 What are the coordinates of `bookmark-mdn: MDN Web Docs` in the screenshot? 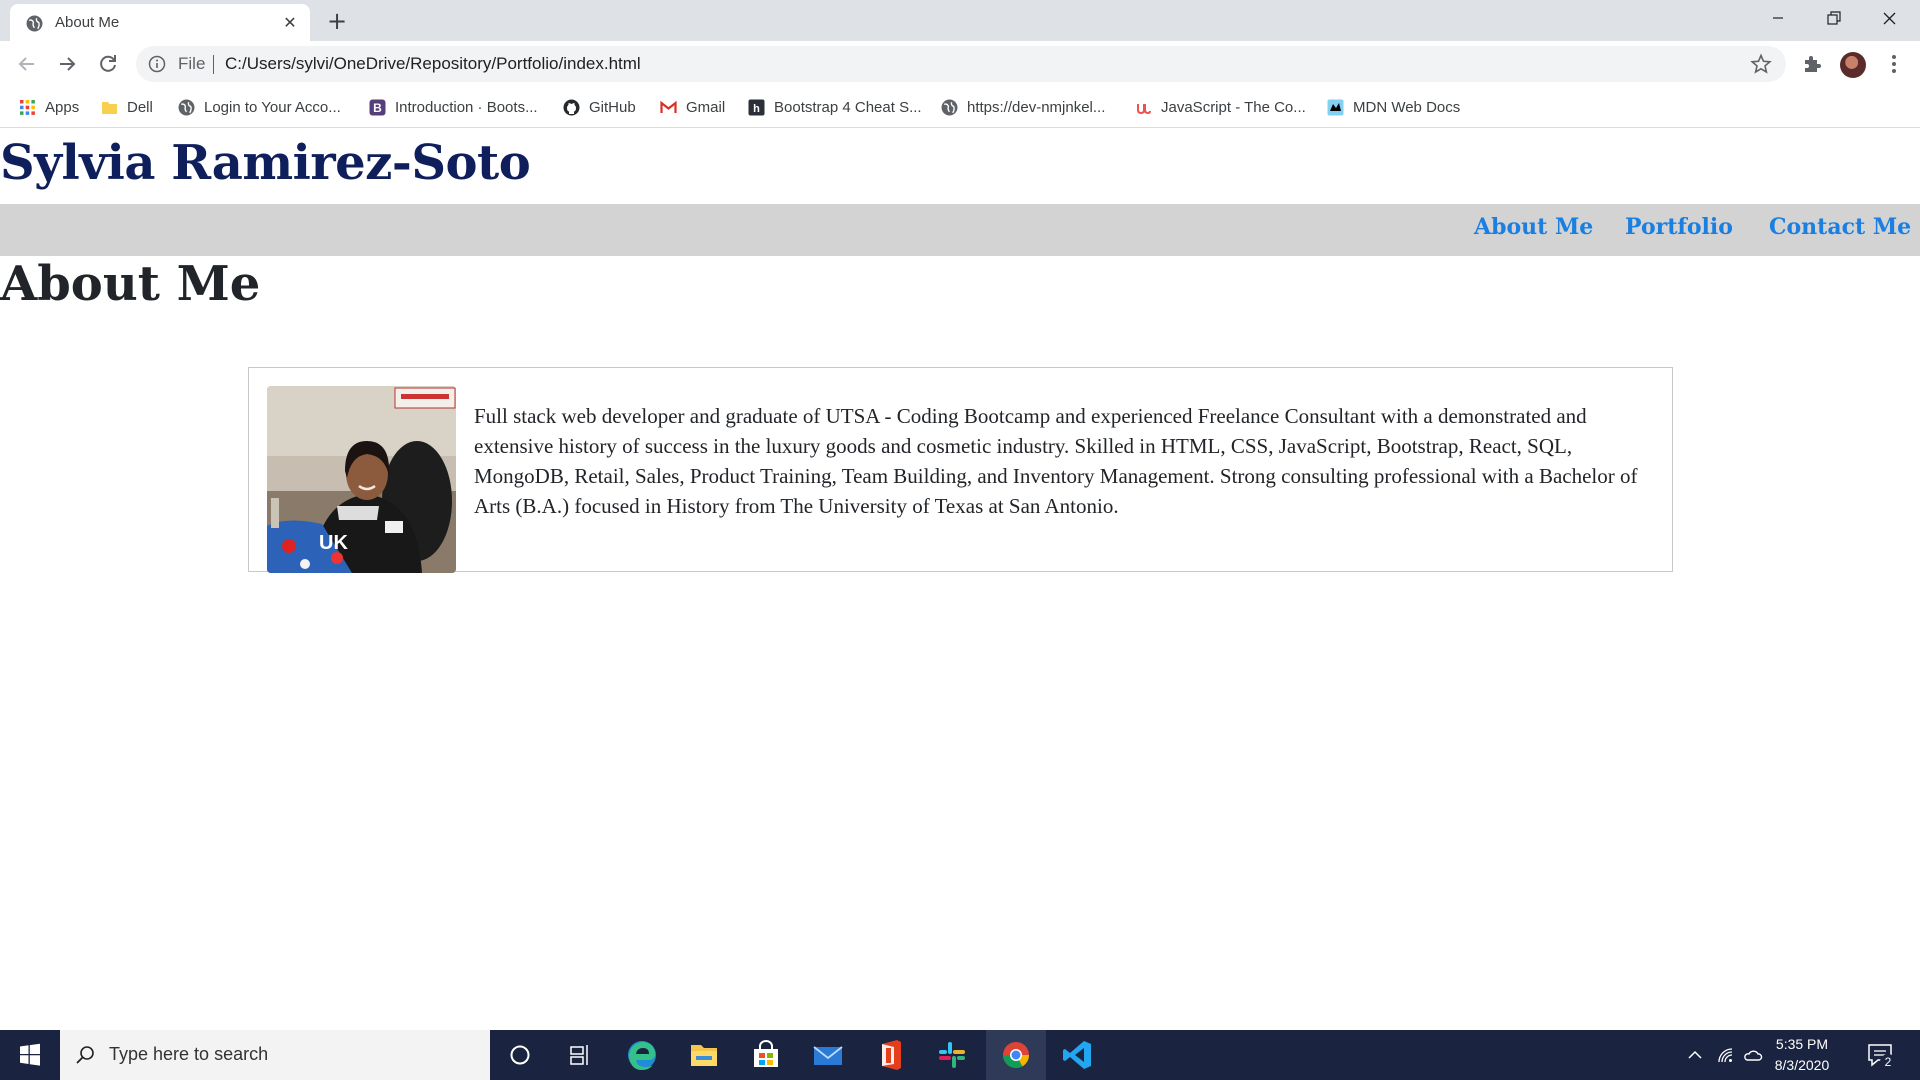 It's located at (1393, 107).